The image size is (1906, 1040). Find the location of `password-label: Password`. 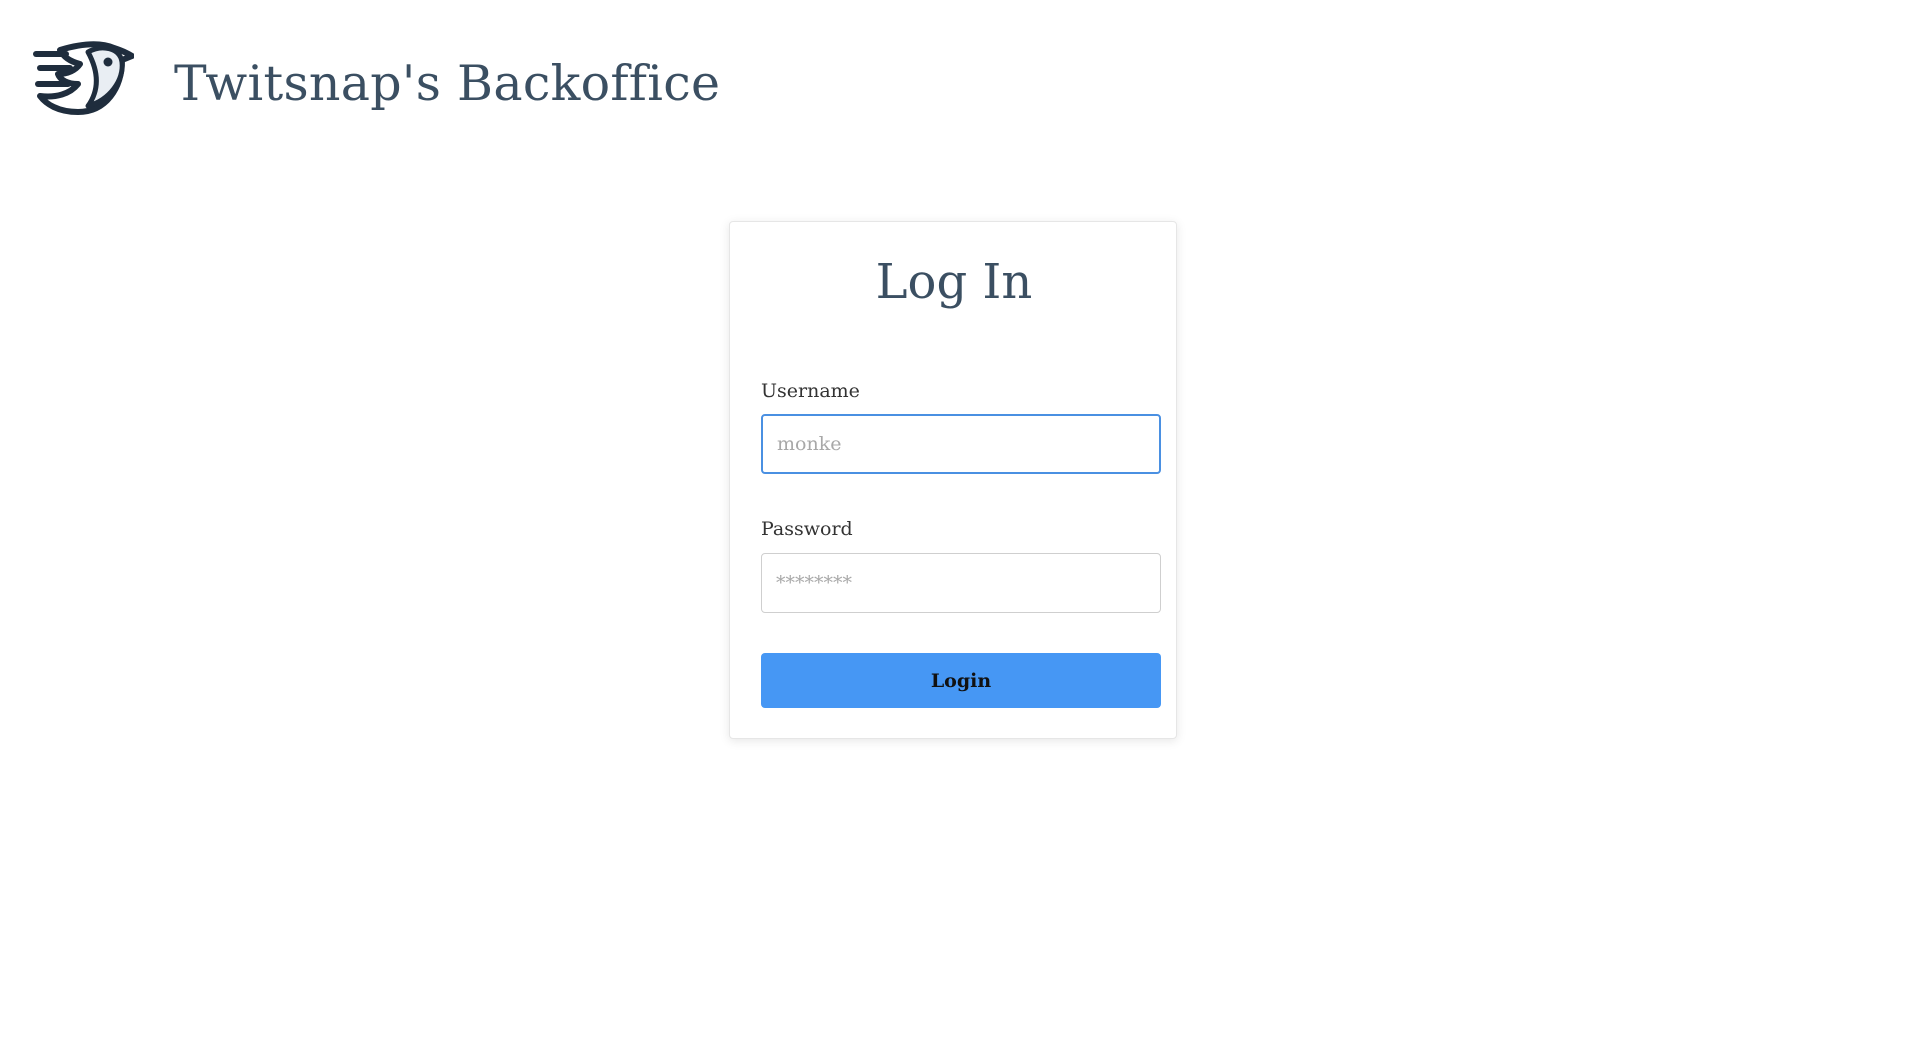

password-label: Password is located at coordinates (807, 529).